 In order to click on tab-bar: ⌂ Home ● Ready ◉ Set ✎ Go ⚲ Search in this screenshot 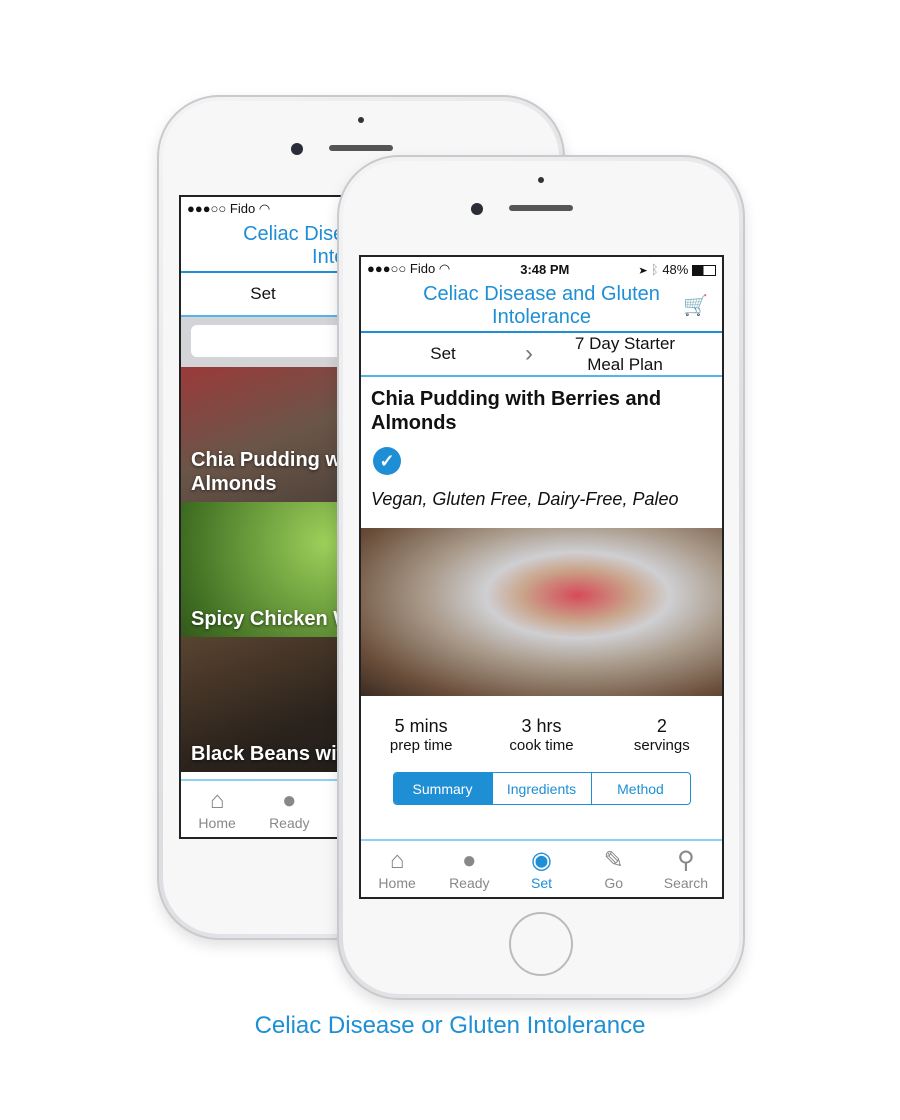, I will do `click(541, 868)`.